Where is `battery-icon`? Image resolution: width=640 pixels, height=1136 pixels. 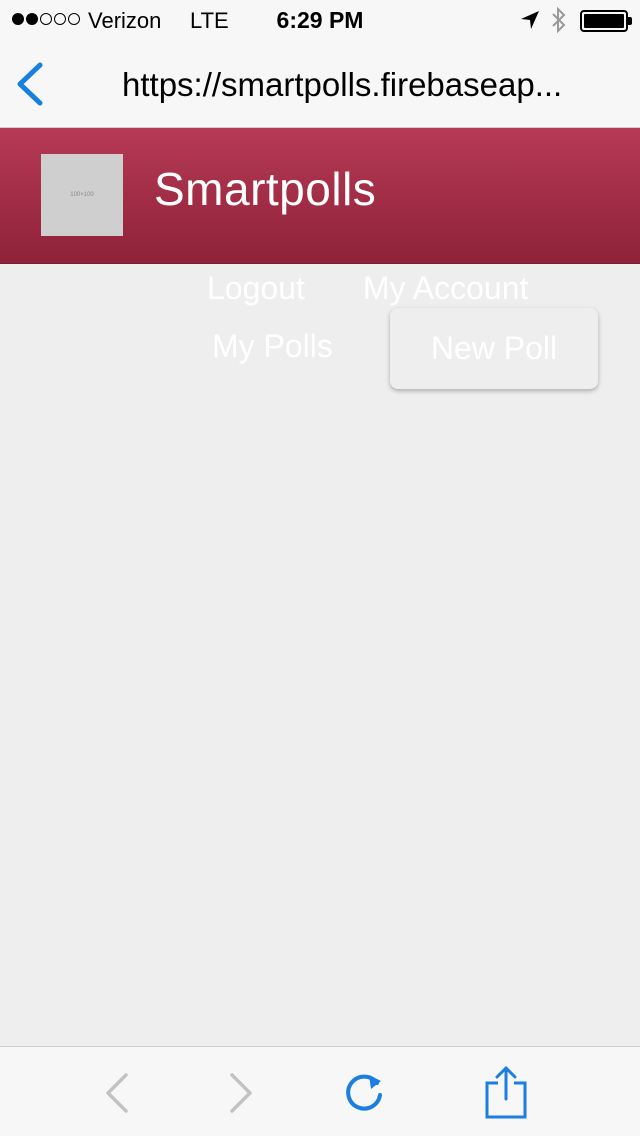
battery-icon is located at coordinates (606, 21).